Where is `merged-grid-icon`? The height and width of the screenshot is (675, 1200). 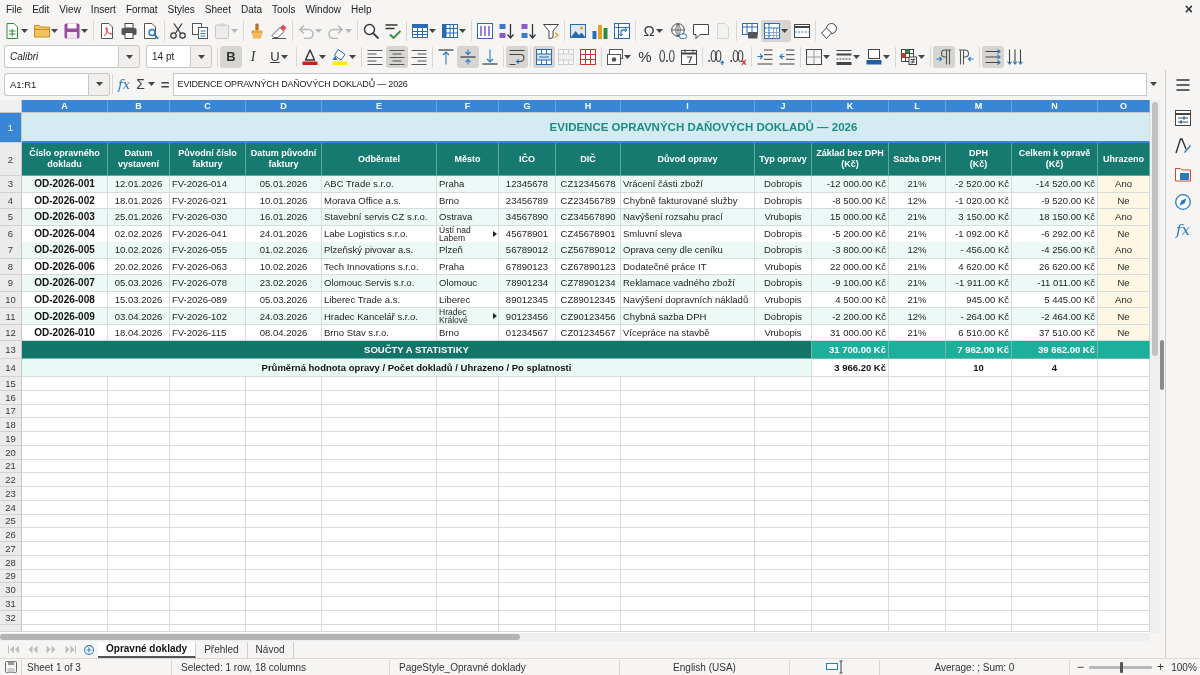
merged-grid-icon is located at coordinates (544, 56).